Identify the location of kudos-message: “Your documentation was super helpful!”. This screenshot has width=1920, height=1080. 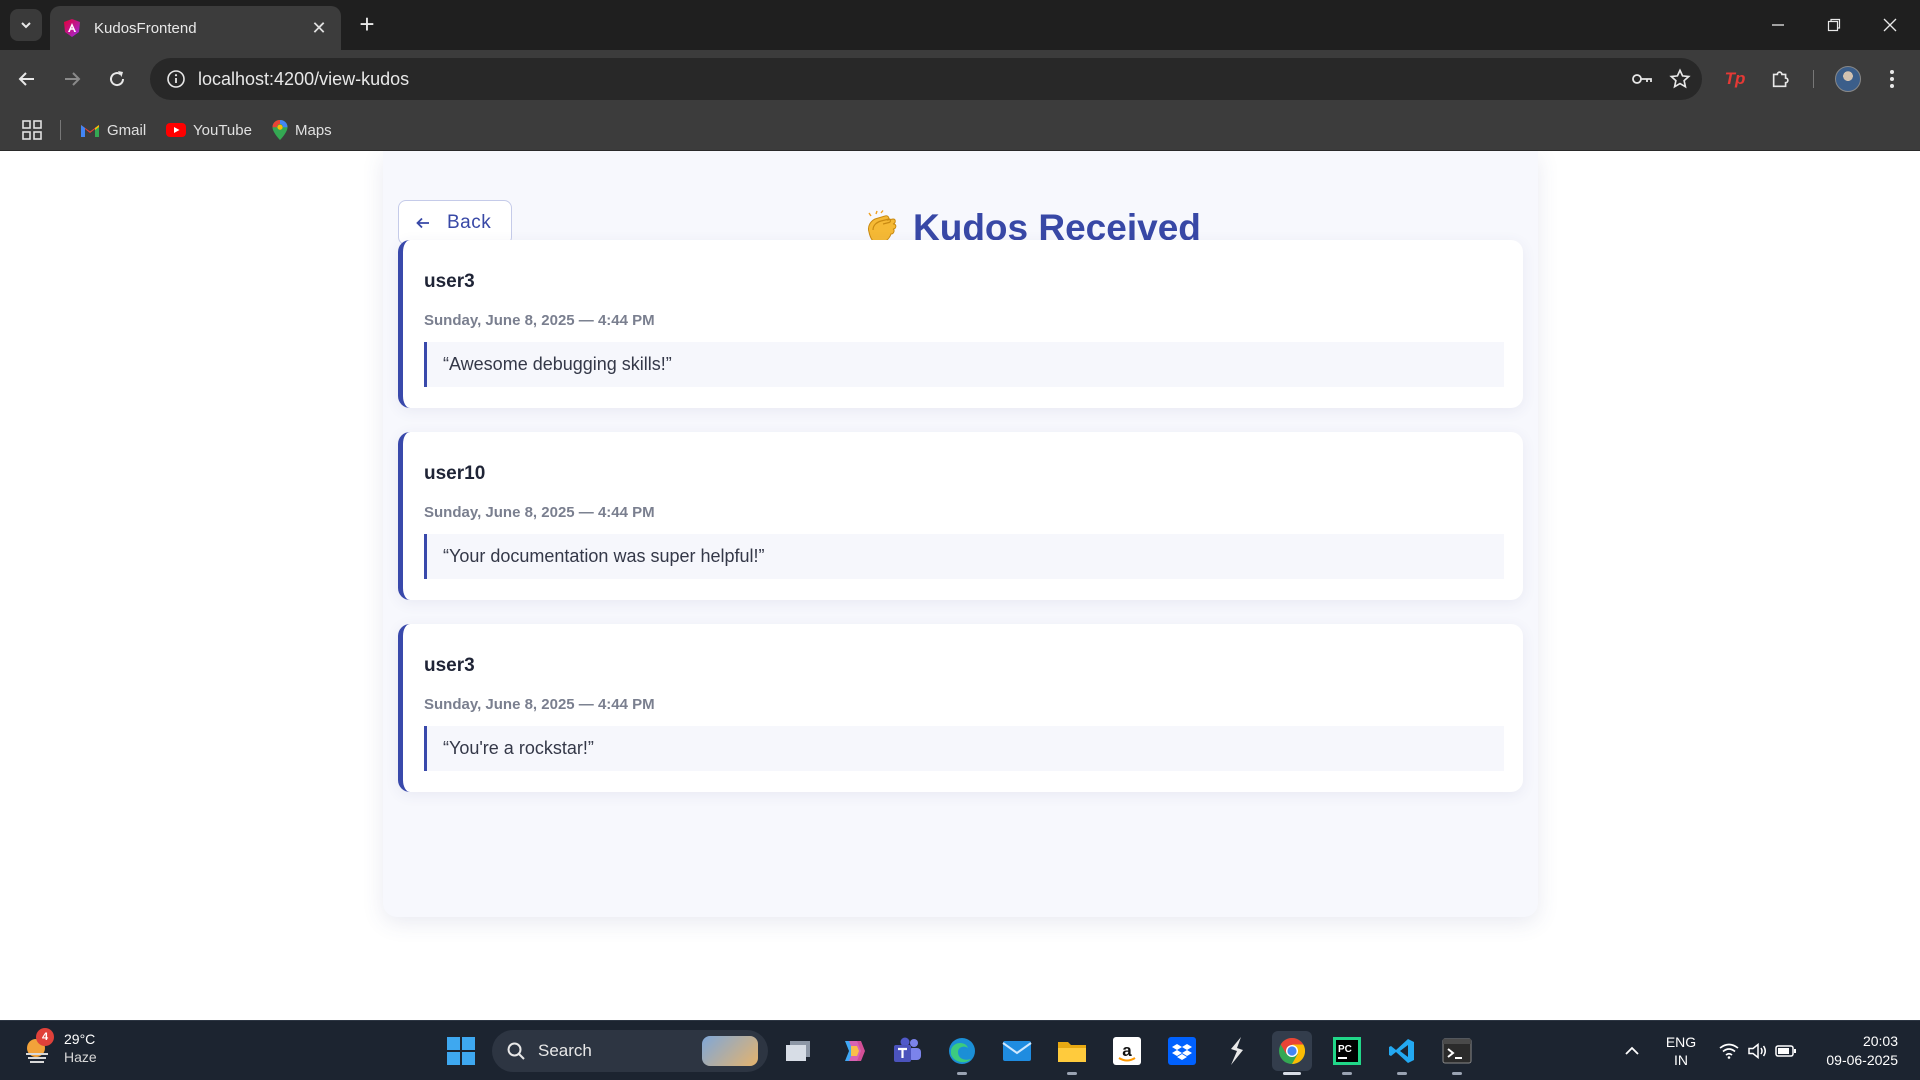
(964, 556).